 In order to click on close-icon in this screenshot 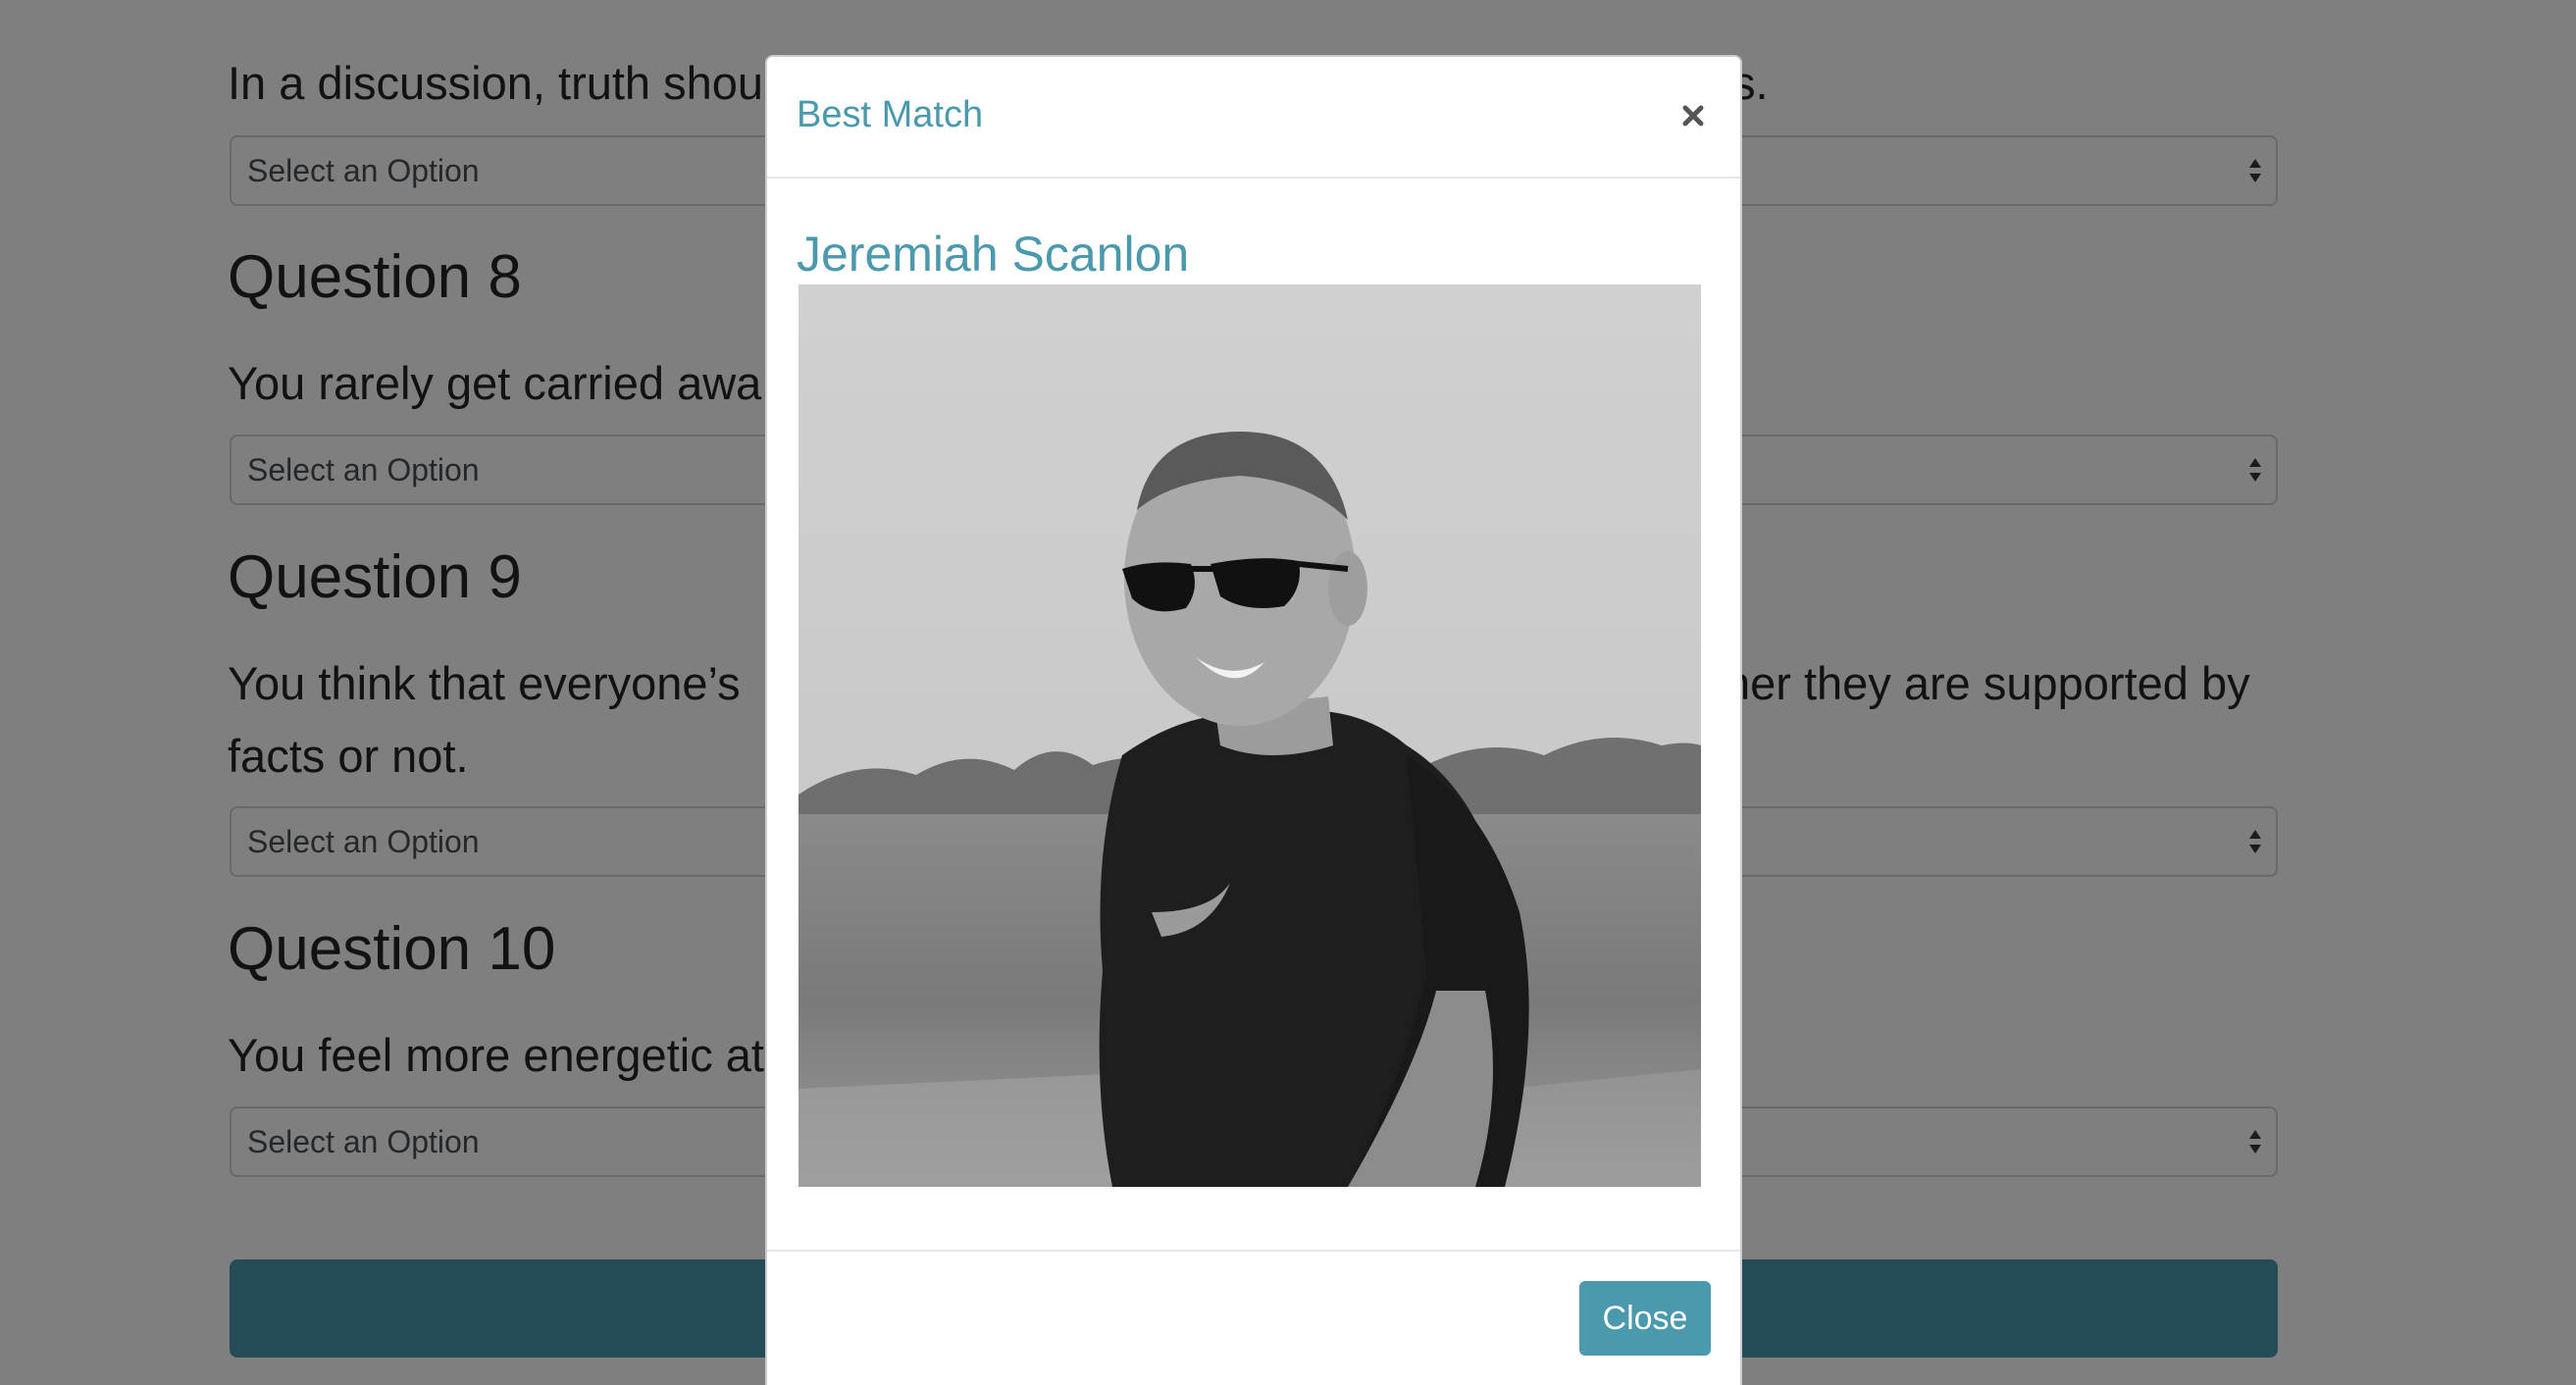, I will do `click(1693, 116)`.